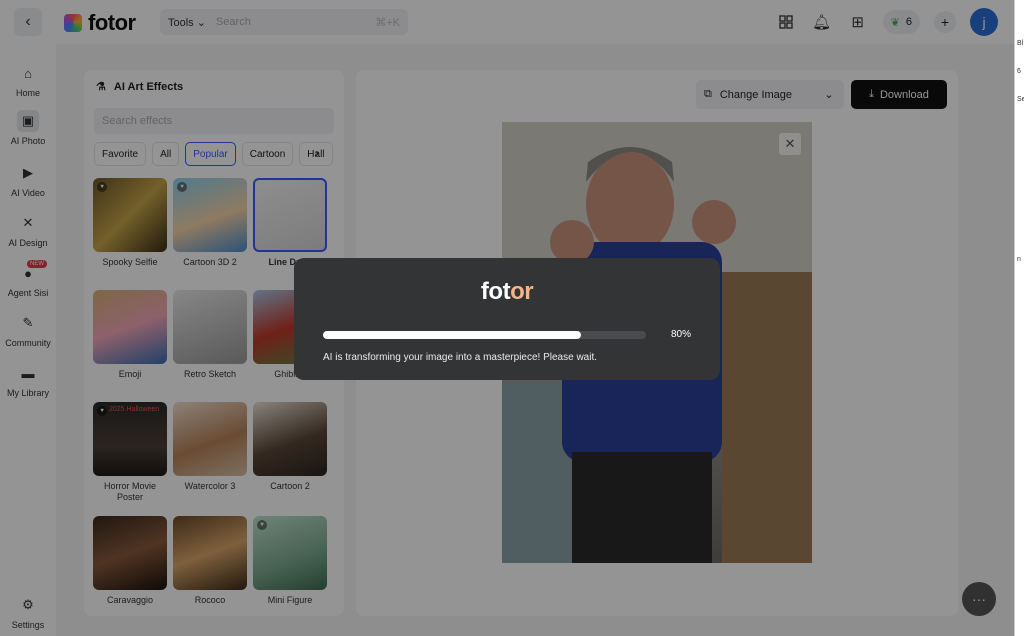 The height and width of the screenshot is (636, 1024). What do you see at coordinates (452, 335) in the screenshot?
I see `progress-fill` at bounding box center [452, 335].